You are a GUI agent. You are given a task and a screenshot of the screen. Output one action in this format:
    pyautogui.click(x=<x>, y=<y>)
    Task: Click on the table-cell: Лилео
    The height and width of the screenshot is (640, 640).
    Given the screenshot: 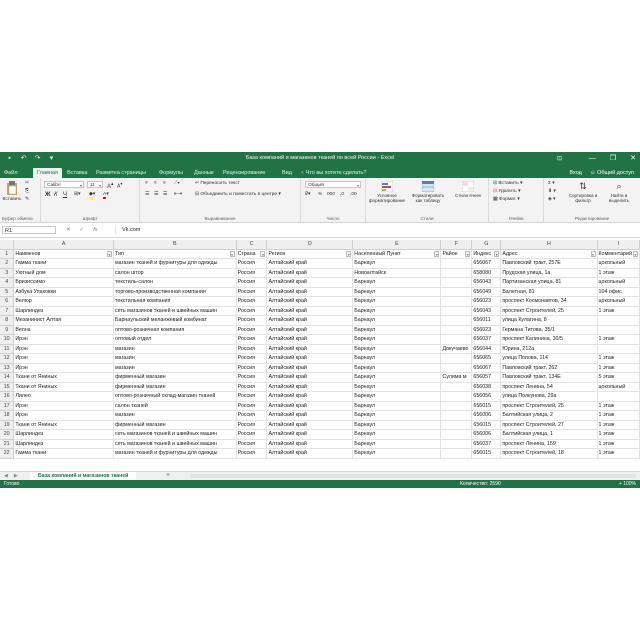 What is the action you would take?
    pyautogui.click(x=64, y=396)
    